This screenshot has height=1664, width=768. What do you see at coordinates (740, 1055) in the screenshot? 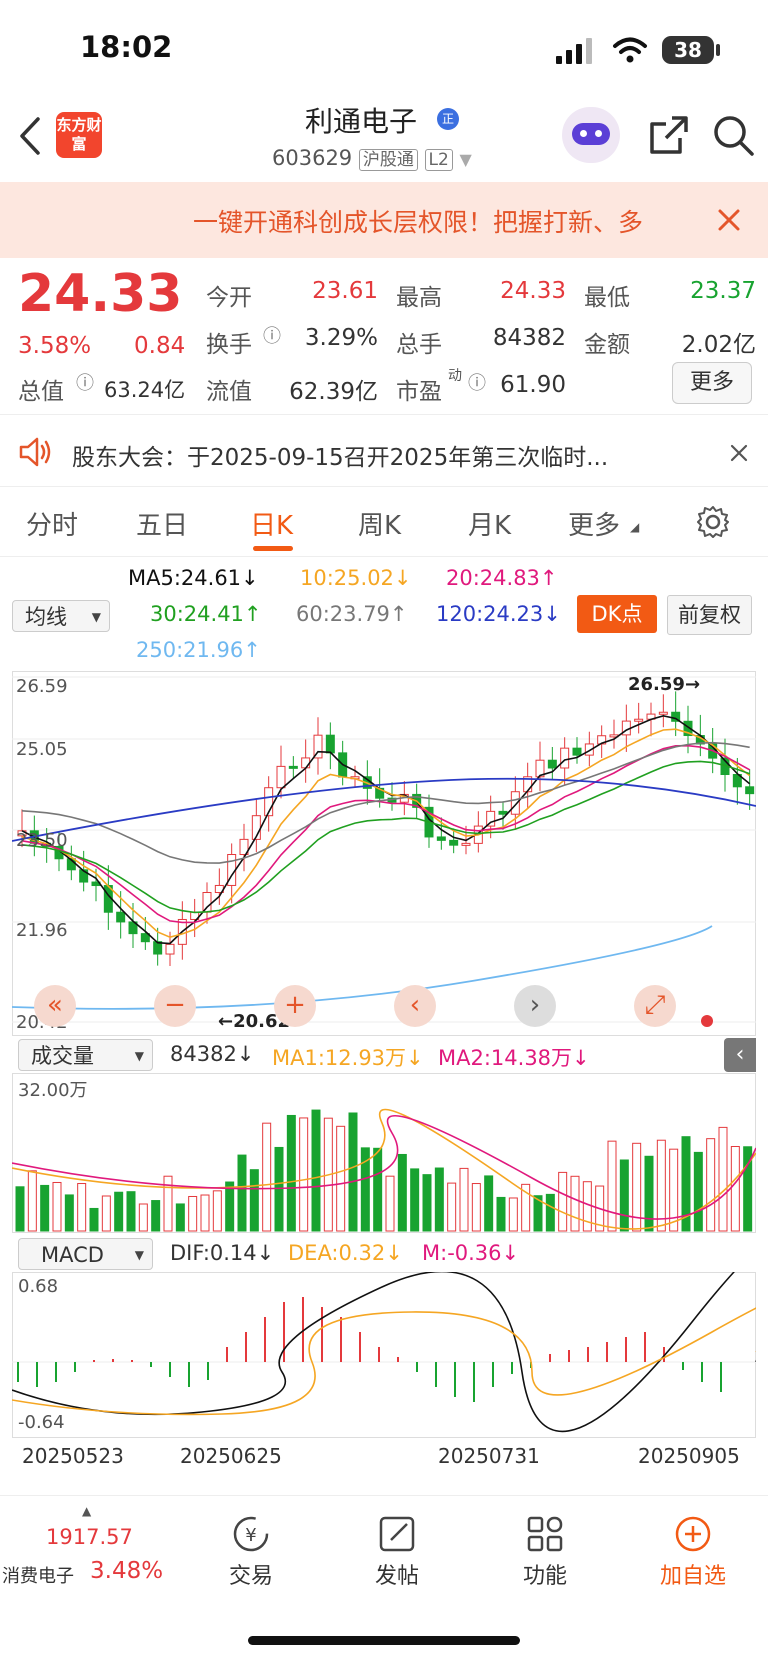
I see `collapse-arrow-icon: ‹` at bounding box center [740, 1055].